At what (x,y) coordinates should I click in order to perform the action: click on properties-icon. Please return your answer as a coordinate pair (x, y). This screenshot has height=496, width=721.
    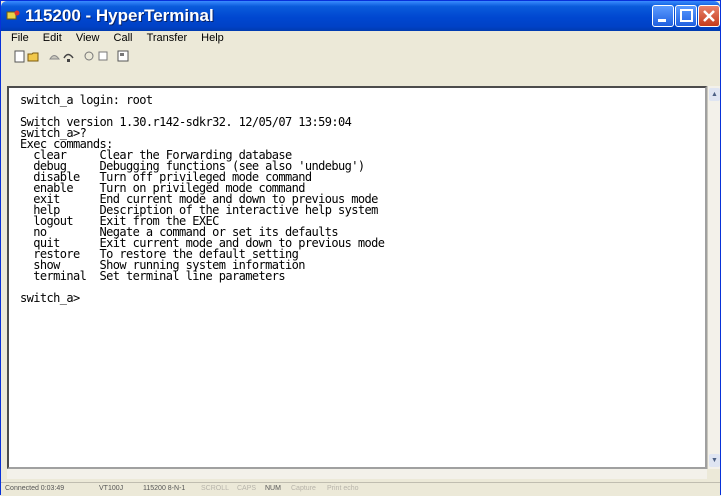
    Looking at the image, I should click on (123, 56).